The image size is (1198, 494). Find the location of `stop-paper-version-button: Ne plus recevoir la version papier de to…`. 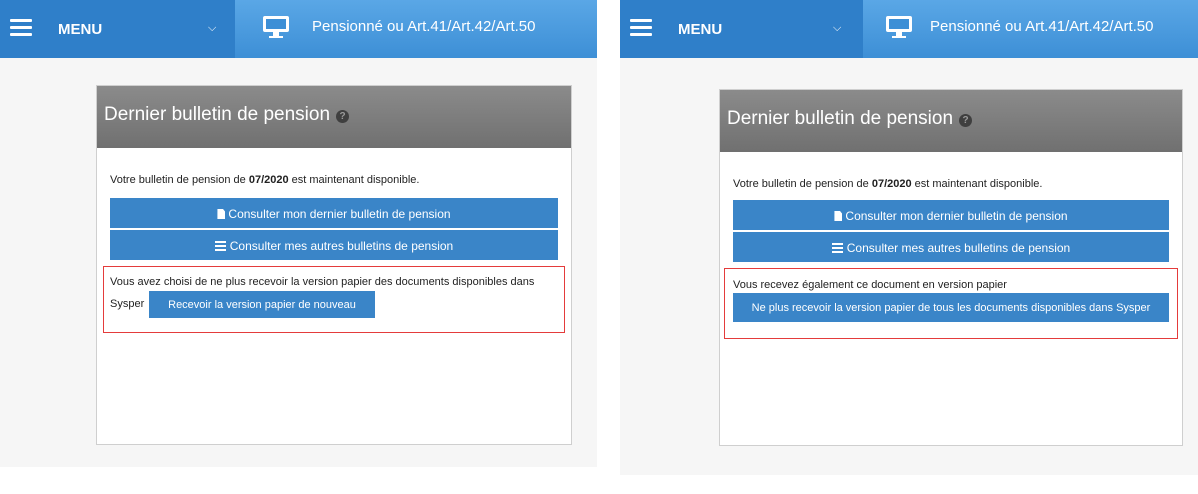

stop-paper-version-button: Ne plus recevoir la version papier de to… is located at coordinates (951, 307).